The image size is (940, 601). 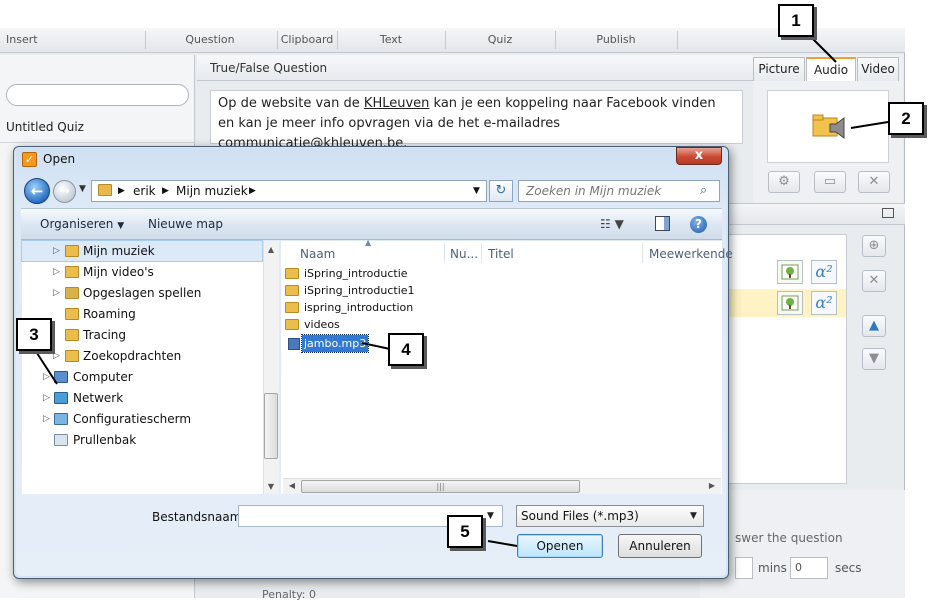 I want to click on recent-pages-dropdown: ▼, so click(x=82, y=189).